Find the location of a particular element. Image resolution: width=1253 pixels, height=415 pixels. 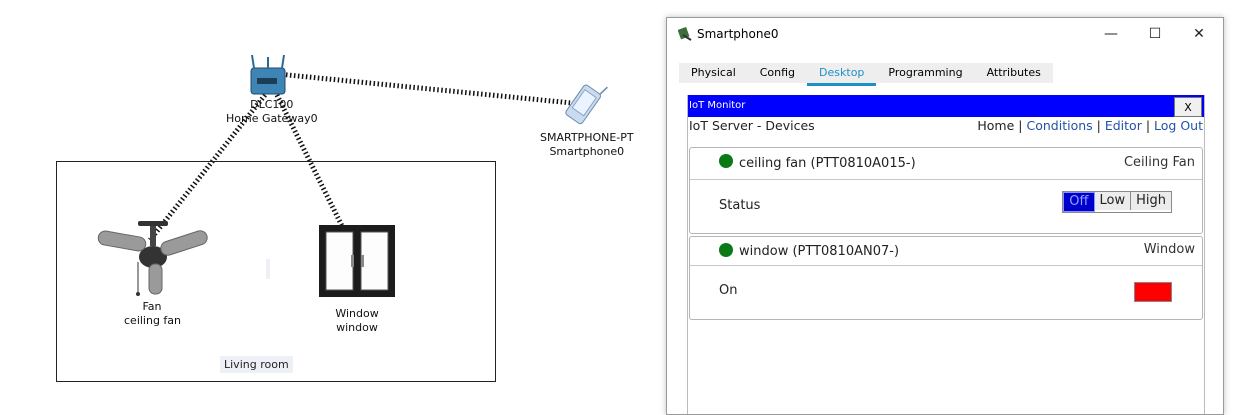

fan-type: Fan is located at coordinates (152, 306).